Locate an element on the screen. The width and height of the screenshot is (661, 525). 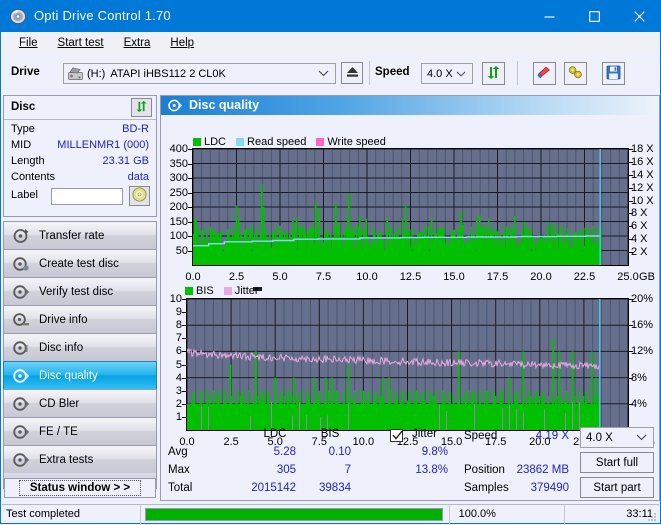
eraser-icon is located at coordinates (544, 74).